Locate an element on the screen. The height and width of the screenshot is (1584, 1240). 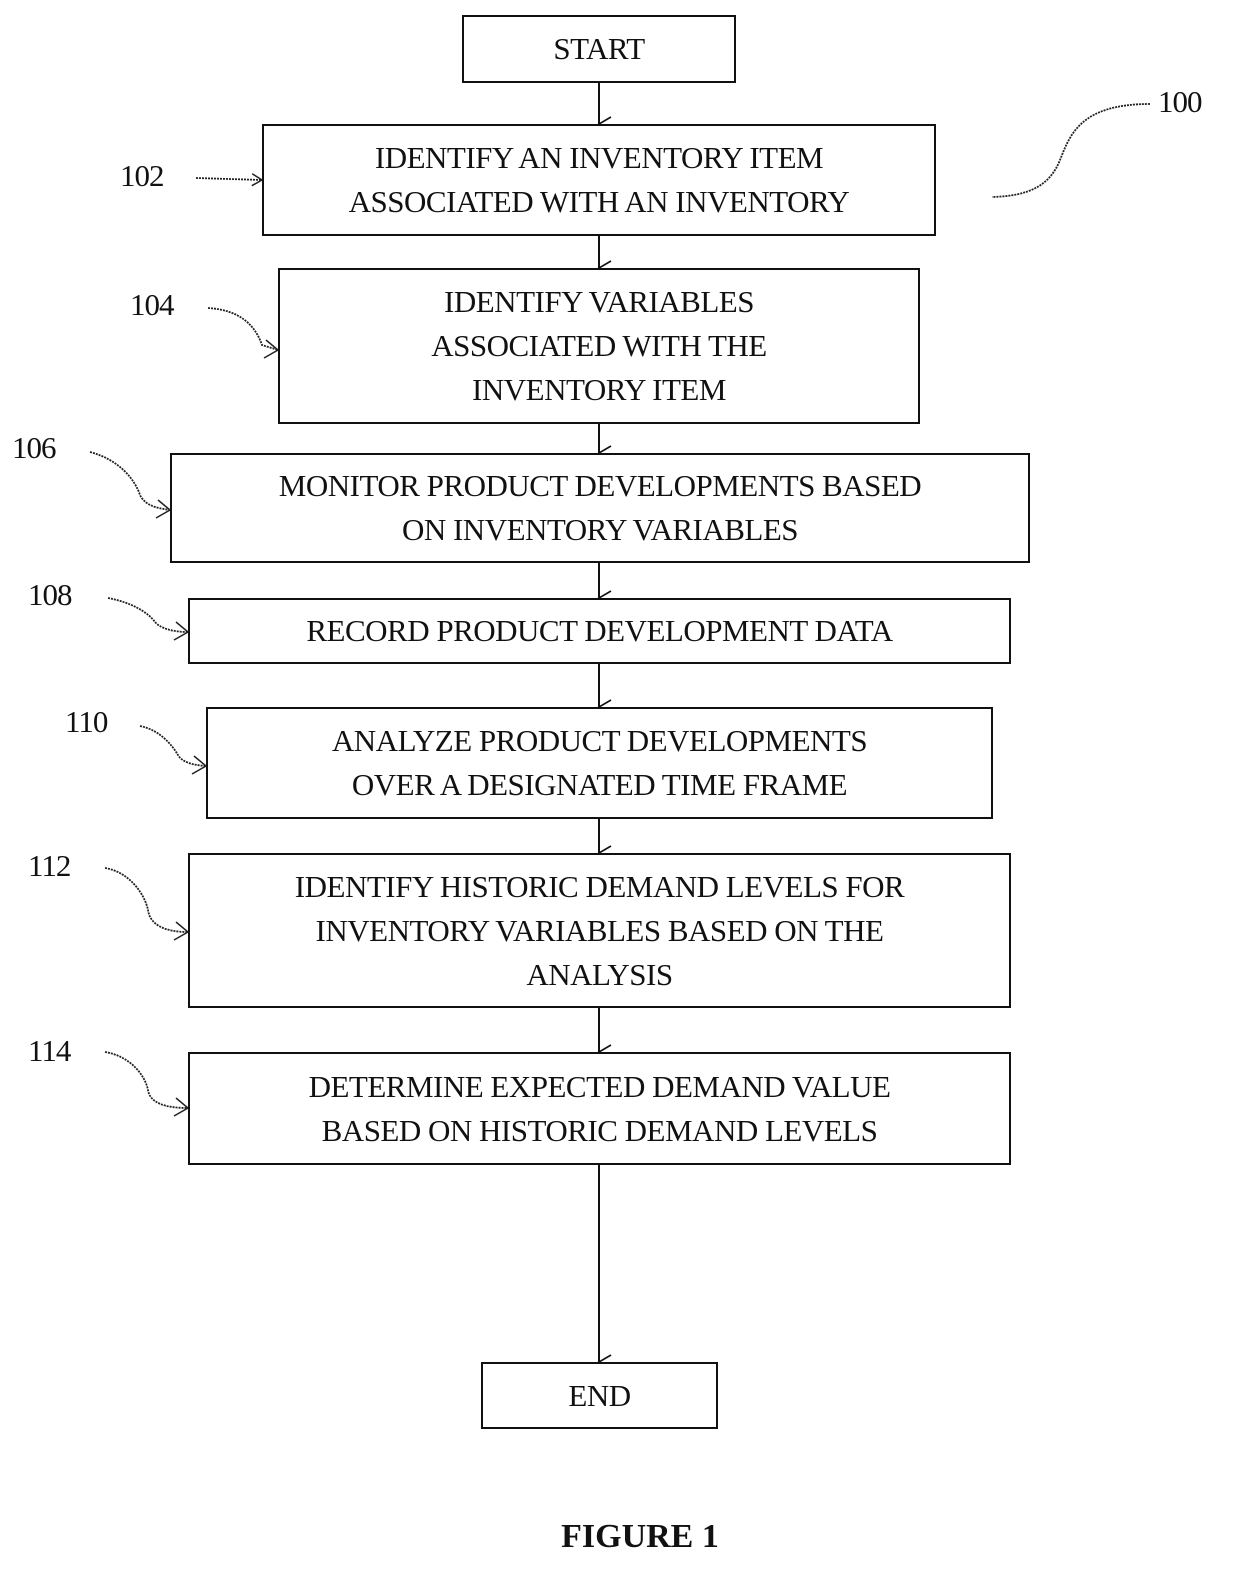
start-terminal: START is located at coordinates (599, 49).